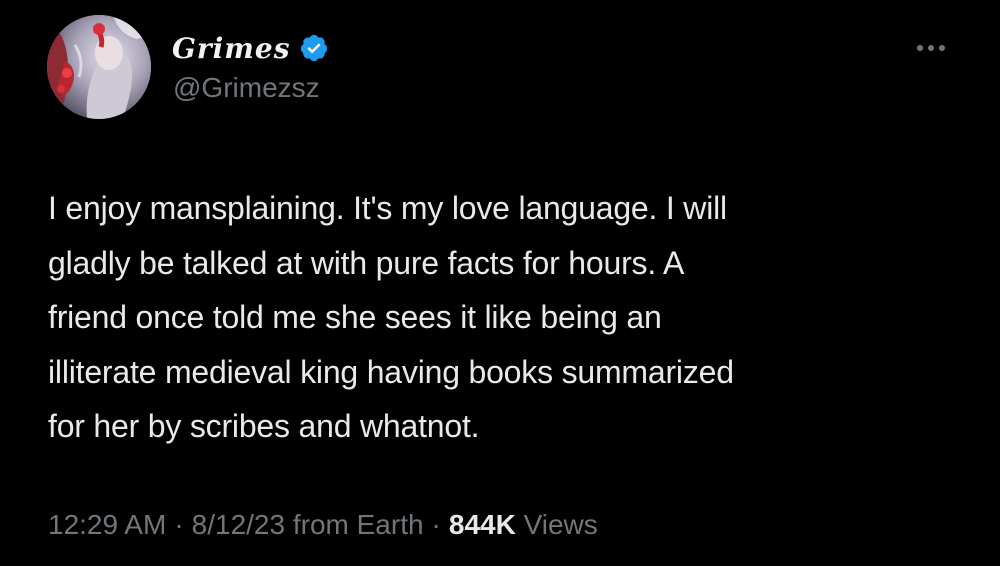 Image resolution: width=1000 pixels, height=566 pixels. I want to click on author-name-row: Grimes, so click(250, 48).